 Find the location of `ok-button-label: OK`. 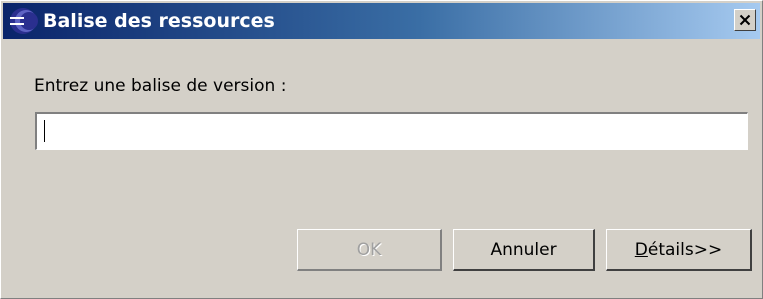

ok-button-label: OK is located at coordinates (369, 249).